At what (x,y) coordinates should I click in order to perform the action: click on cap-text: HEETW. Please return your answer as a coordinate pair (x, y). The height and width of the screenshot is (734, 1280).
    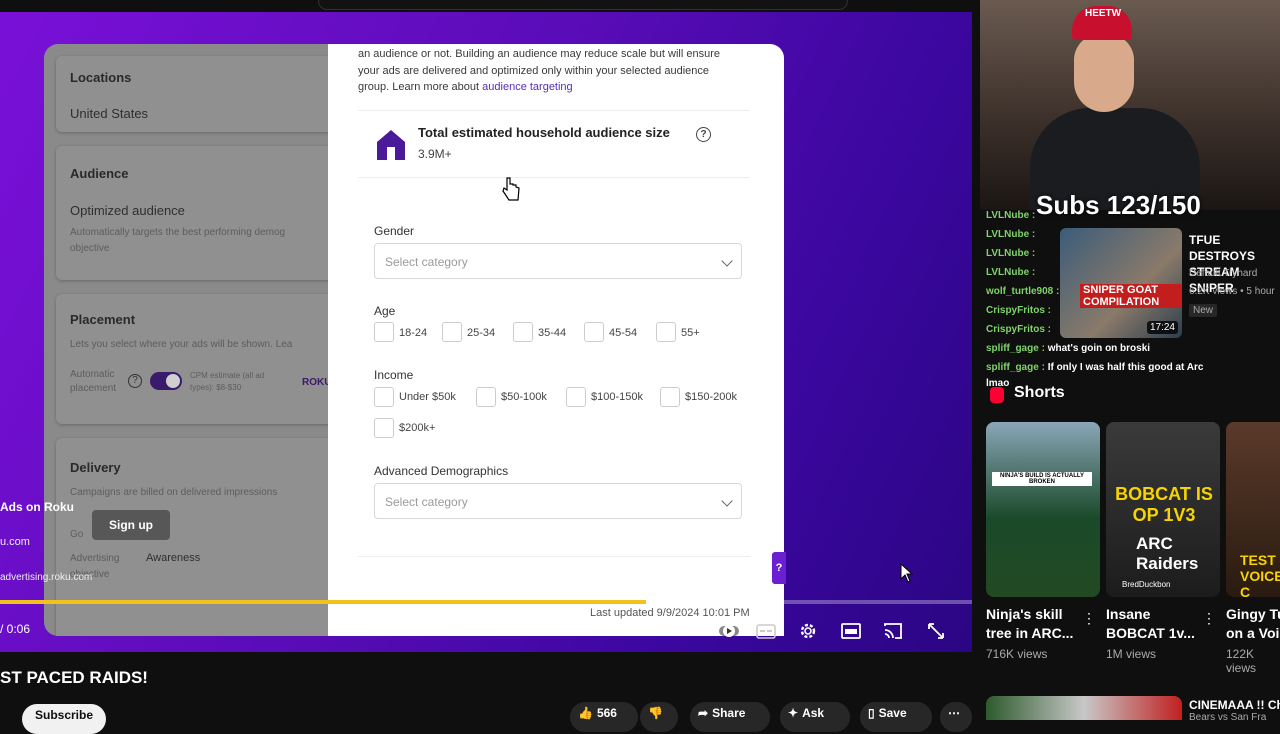
    Looking at the image, I should click on (1103, 13).